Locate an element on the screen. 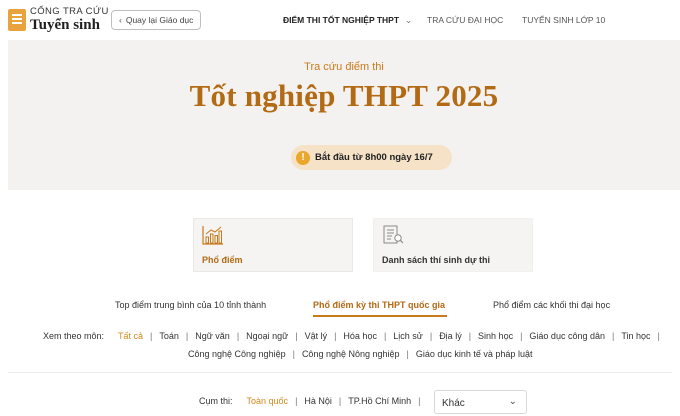 The image size is (680, 416). card-danh-sach-thi-sinh: Danh sách thí sinh dự thi is located at coordinates (453, 245).